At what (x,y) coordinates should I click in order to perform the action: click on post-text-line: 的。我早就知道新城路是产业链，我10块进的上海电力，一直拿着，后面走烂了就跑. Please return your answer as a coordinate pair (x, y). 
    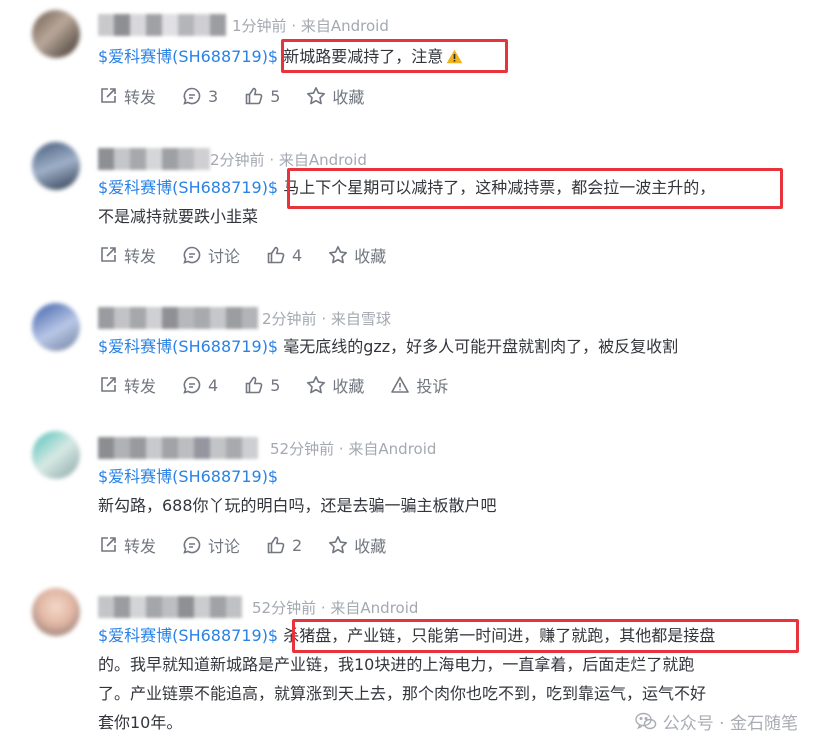
    Looking at the image, I should click on (396, 664).